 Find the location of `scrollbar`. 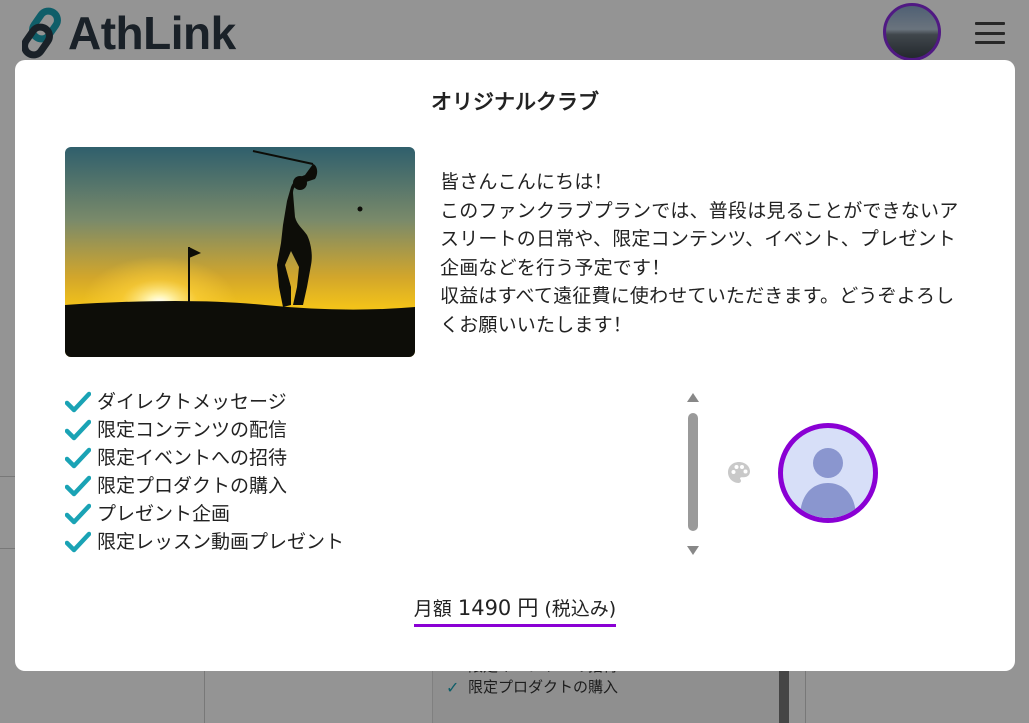

scrollbar is located at coordinates (693, 474).